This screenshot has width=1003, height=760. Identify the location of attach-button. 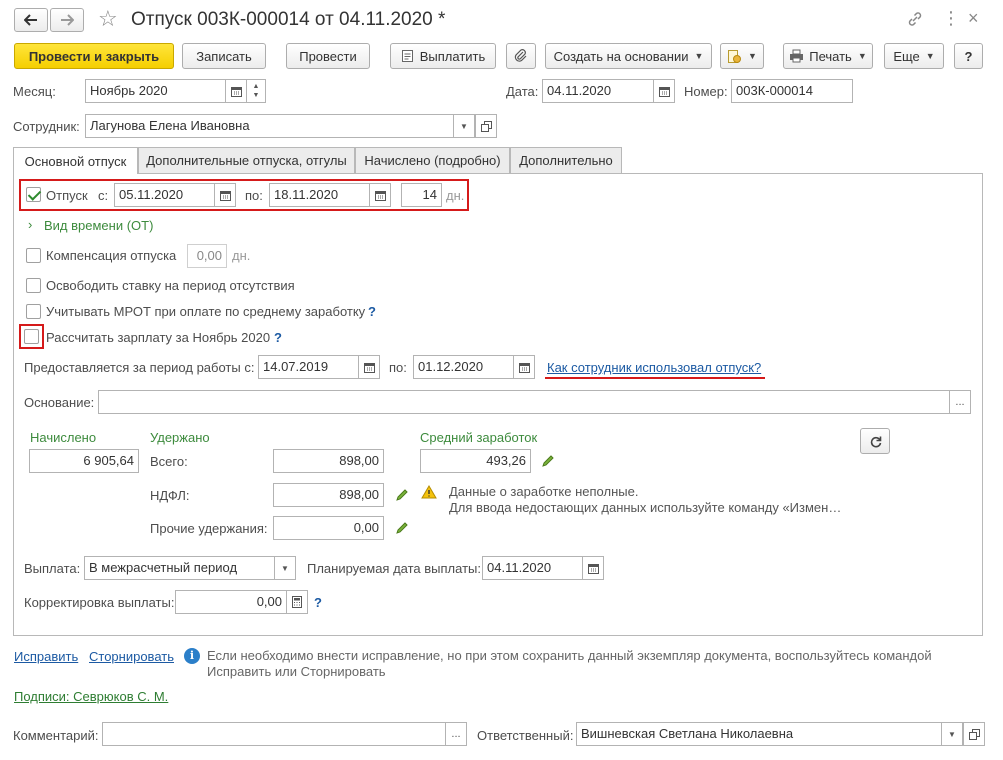
(521, 56).